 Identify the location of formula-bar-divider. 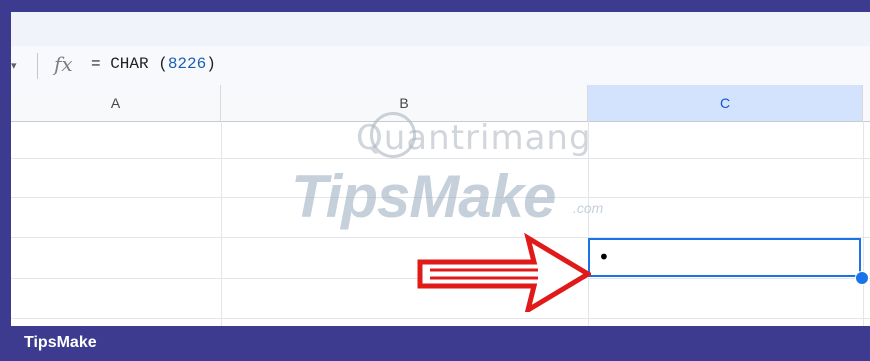
(37, 66).